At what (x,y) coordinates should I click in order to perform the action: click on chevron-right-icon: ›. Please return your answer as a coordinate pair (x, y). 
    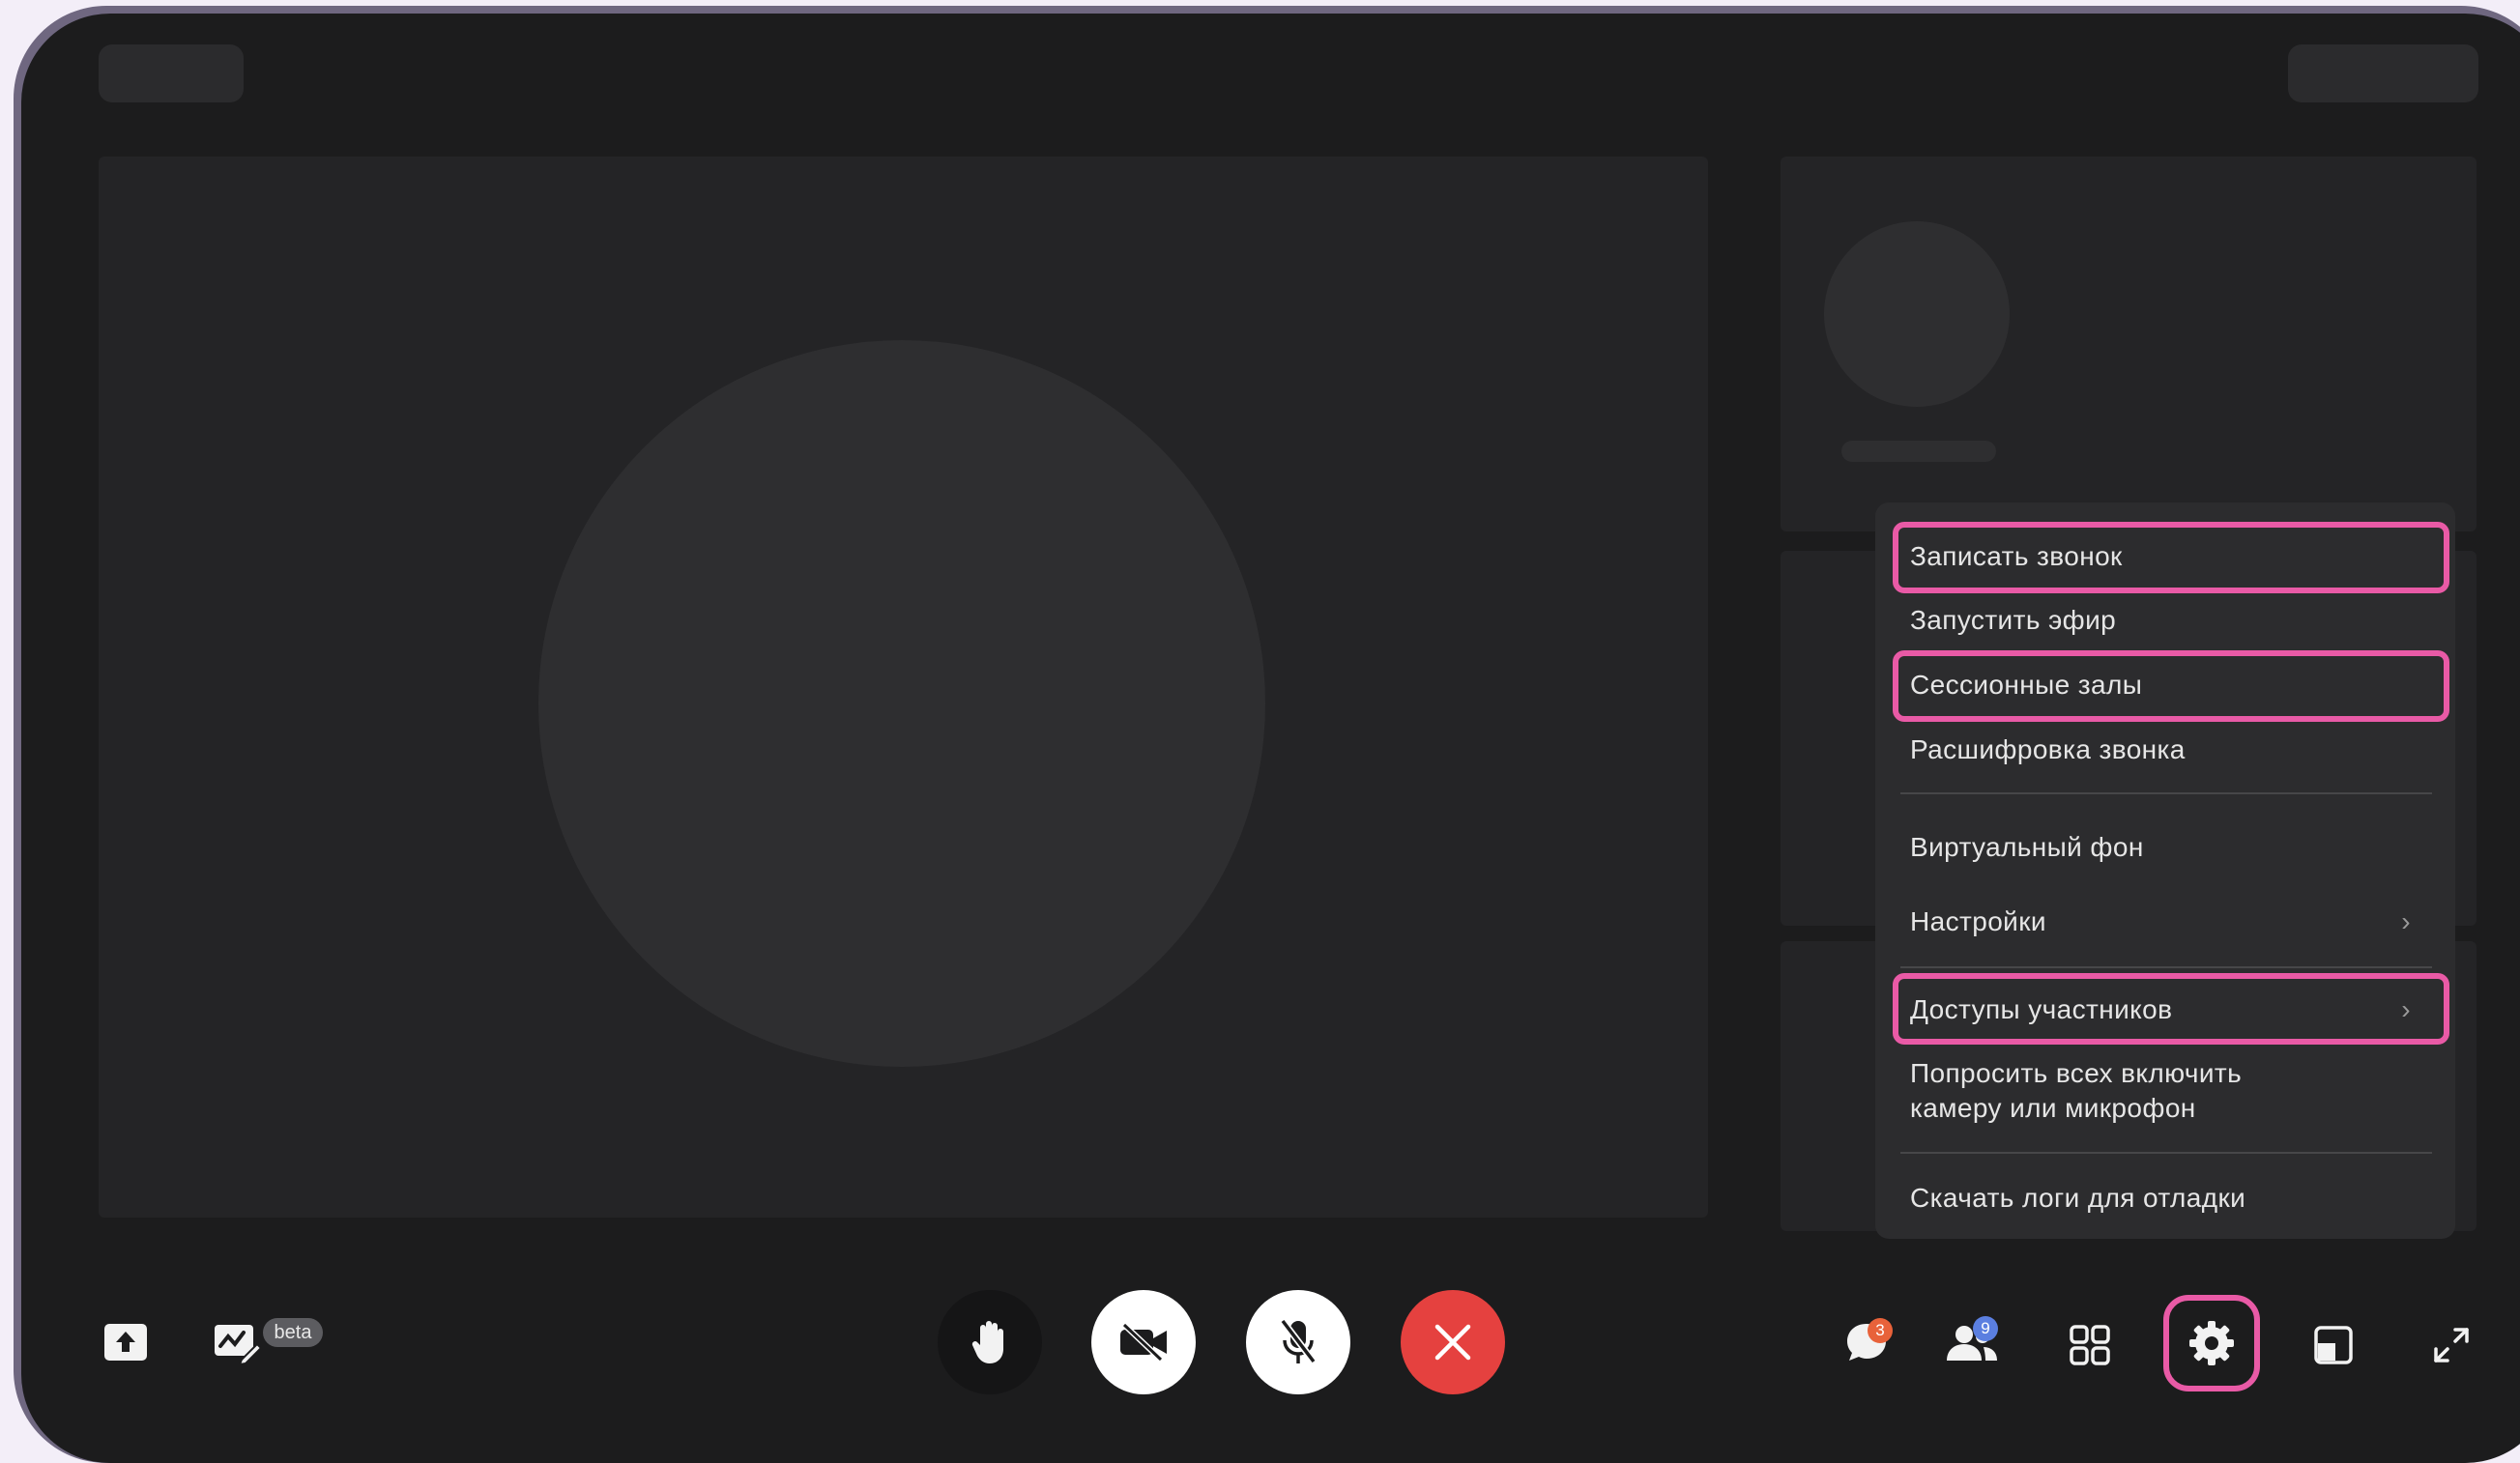
    Looking at the image, I should click on (2406, 921).